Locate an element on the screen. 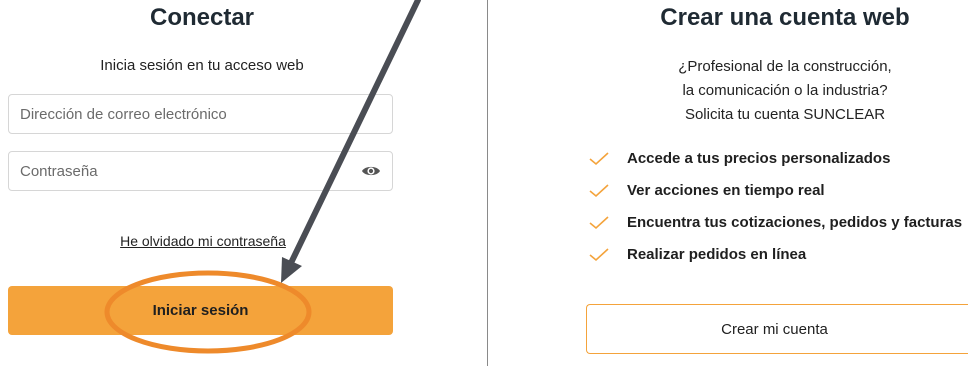 This screenshot has height=366, width=968. benefit-label: Realizar pedidos en línea is located at coordinates (717, 254).